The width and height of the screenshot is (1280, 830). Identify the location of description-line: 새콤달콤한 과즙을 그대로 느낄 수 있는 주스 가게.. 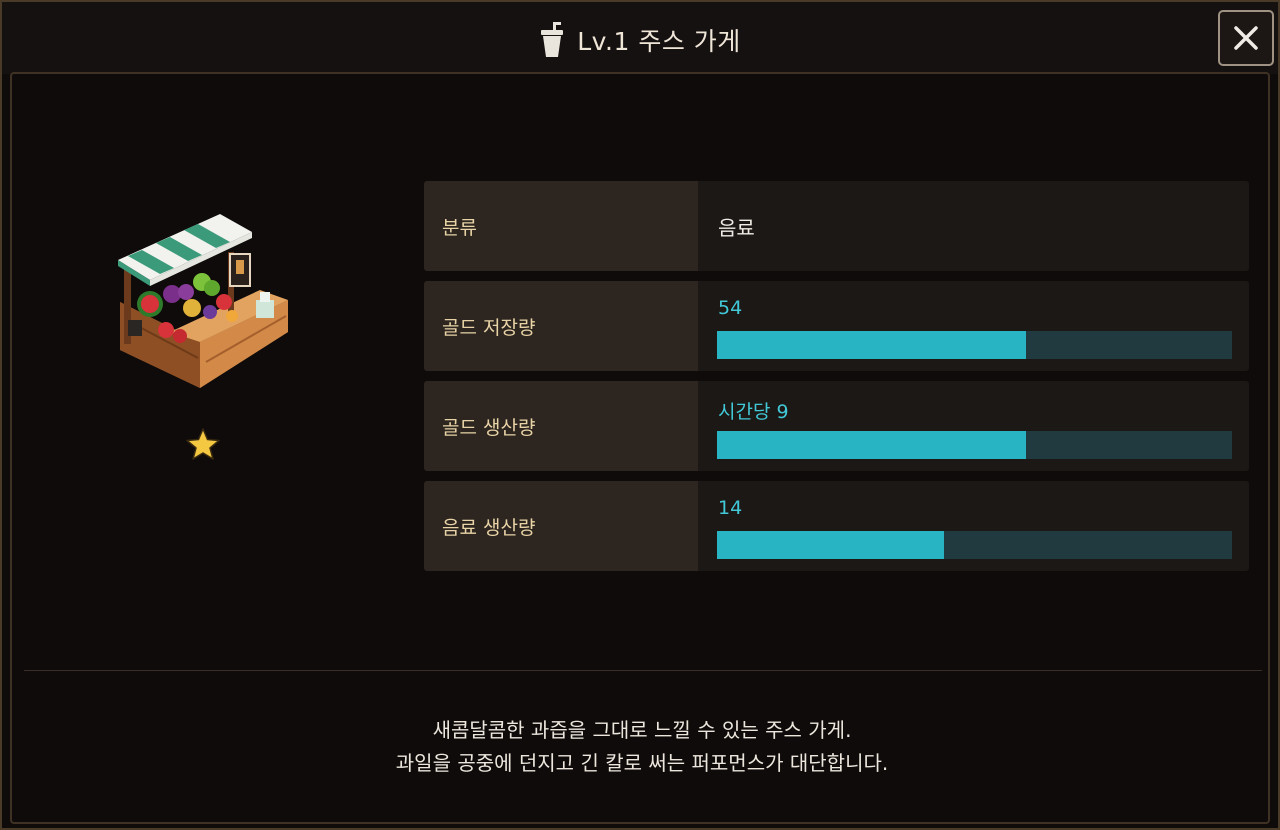
(642, 730).